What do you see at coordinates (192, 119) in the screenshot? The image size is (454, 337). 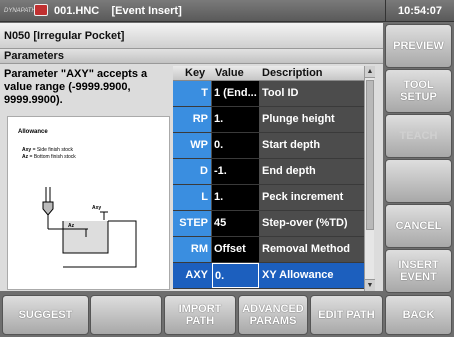 I see `row-key: RP` at bounding box center [192, 119].